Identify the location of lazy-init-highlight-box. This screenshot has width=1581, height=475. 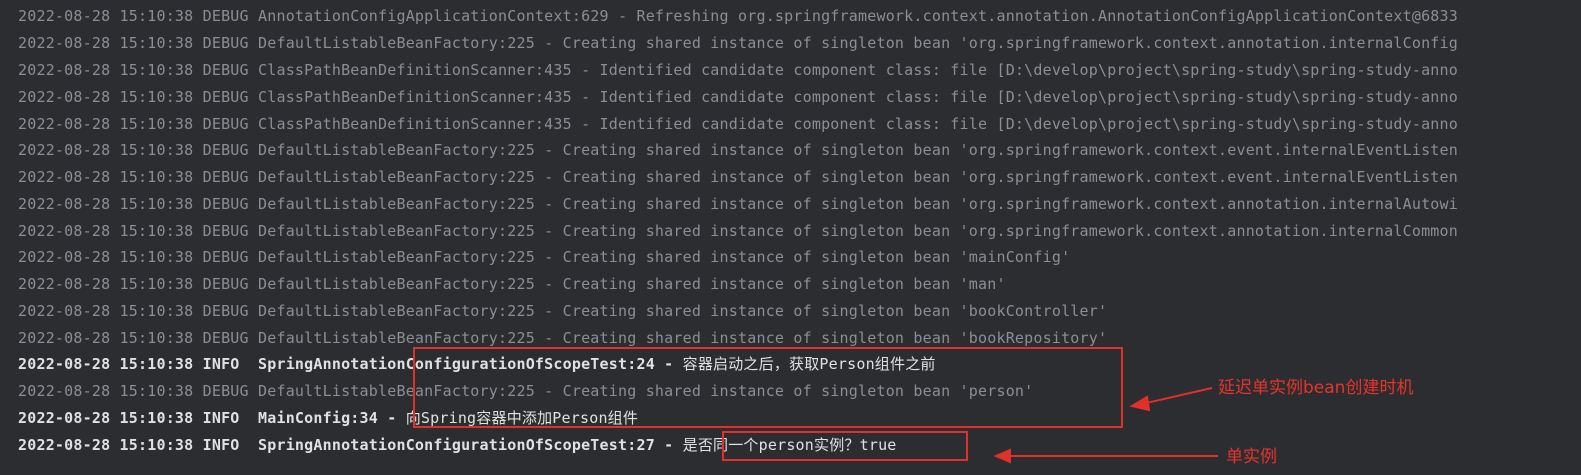
(768, 387).